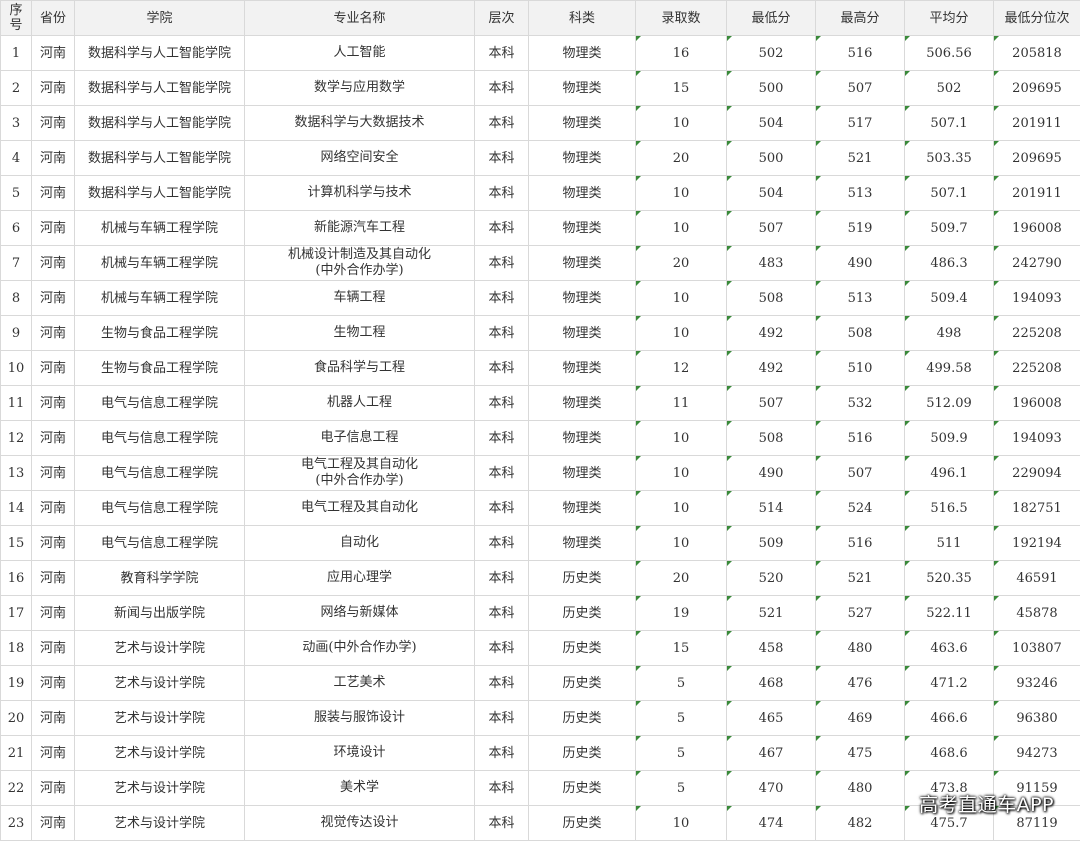 Image resolution: width=1080 pixels, height=841 pixels. I want to click on header-province: 省份, so click(53, 18).